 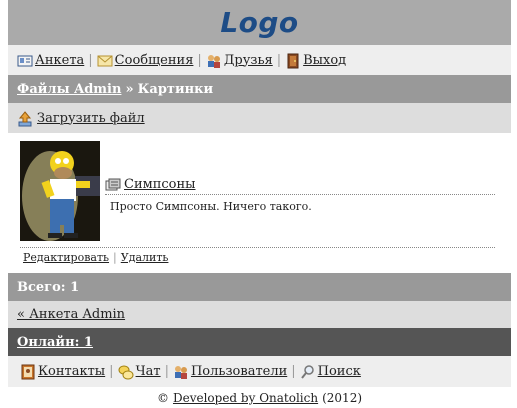 What do you see at coordinates (55, 342) in the screenshot?
I see `online-count-link: Онлайн: 1` at bounding box center [55, 342].